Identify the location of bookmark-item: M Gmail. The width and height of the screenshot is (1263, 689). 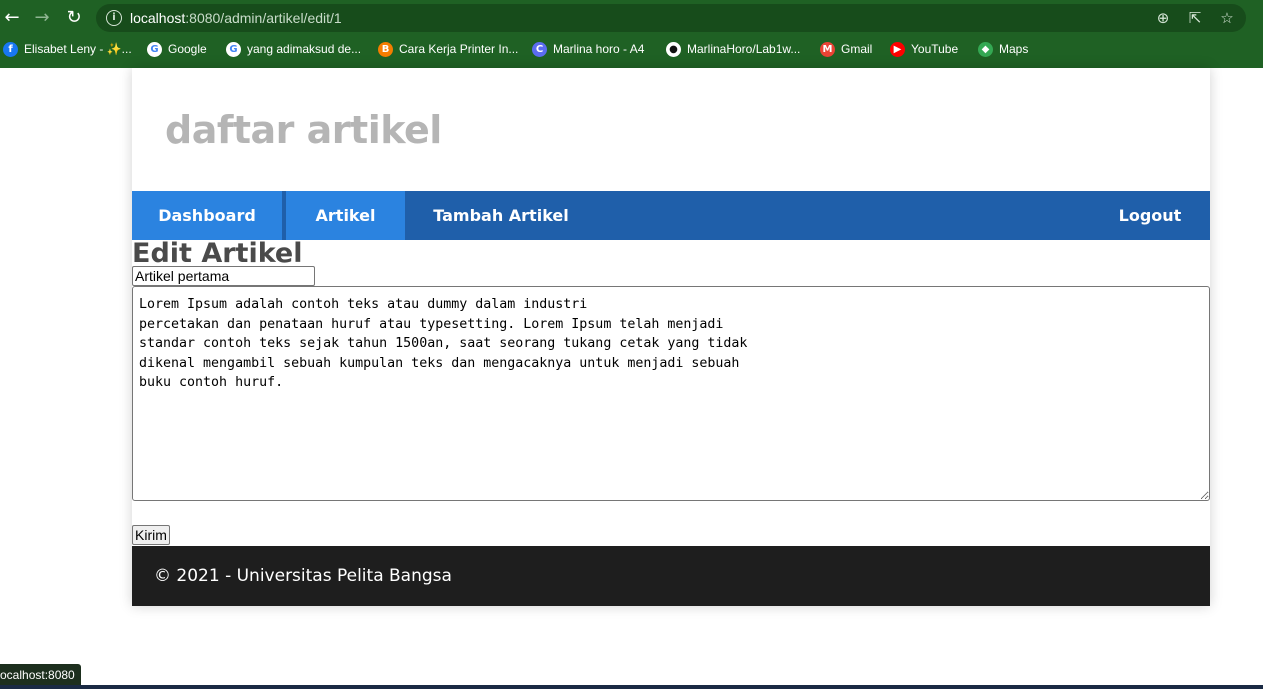
(846, 49).